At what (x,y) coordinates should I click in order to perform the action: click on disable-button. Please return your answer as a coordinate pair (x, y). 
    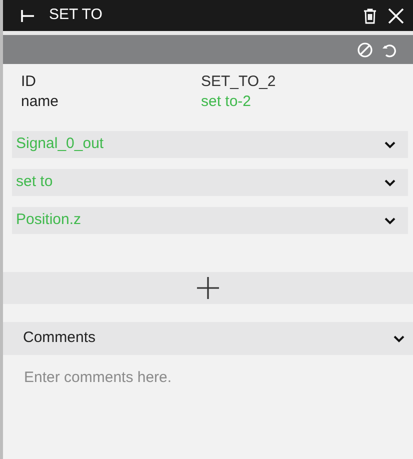
    Looking at the image, I should click on (365, 50).